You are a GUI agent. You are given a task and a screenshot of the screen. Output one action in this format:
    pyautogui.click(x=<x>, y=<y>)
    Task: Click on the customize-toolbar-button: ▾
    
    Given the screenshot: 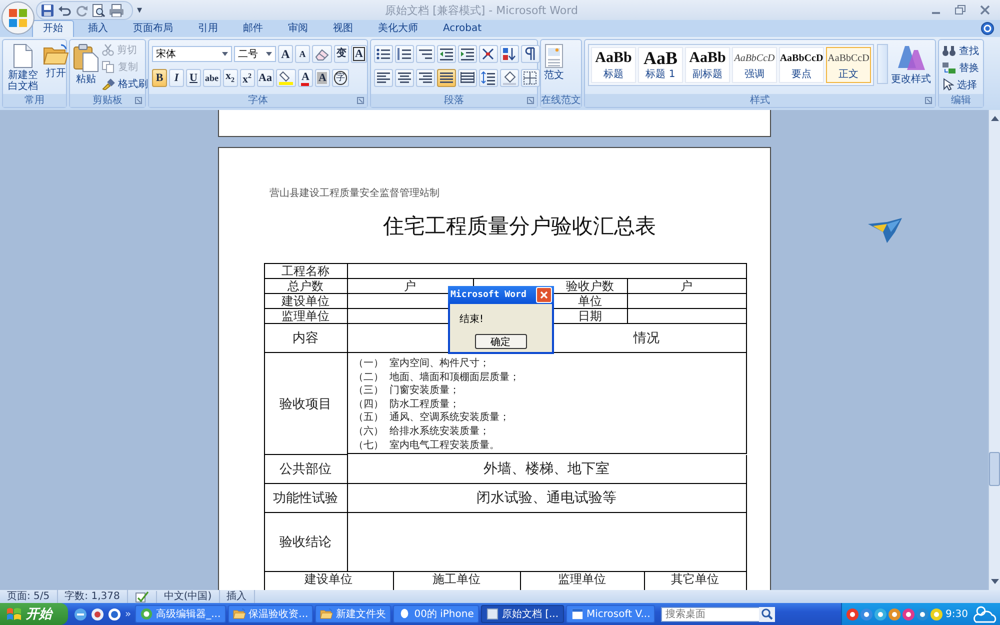 What is the action you would take?
    pyautogui.click(x=139, y=10)
    